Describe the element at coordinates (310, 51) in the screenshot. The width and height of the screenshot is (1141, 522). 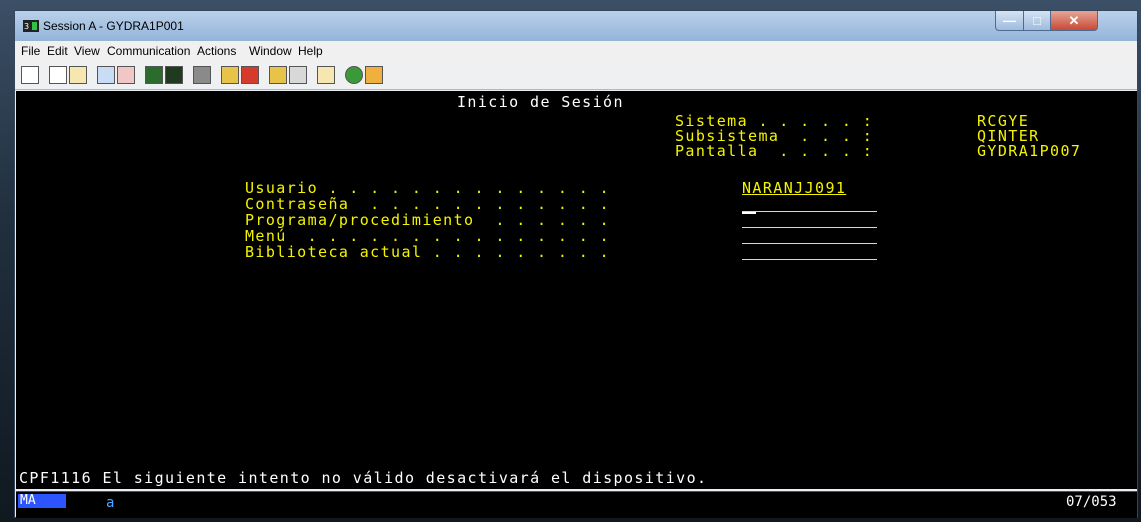
I see `menu-help: Help` at that location.